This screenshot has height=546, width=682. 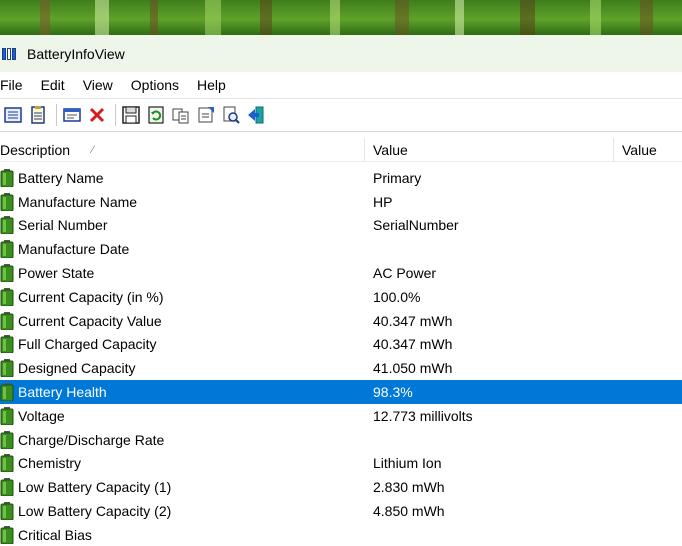 What do you see at coordinates (341, 249) in the screenshot?
I see `table-row: Manufacture Date` at bounding box center [341, 249].